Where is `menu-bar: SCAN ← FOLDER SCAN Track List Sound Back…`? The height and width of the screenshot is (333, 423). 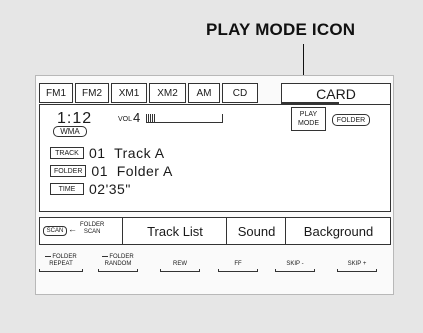
menu-bar: SCAN ← FOLDER SCAN Track List Sound Back… is located at coordinates (215, 231).